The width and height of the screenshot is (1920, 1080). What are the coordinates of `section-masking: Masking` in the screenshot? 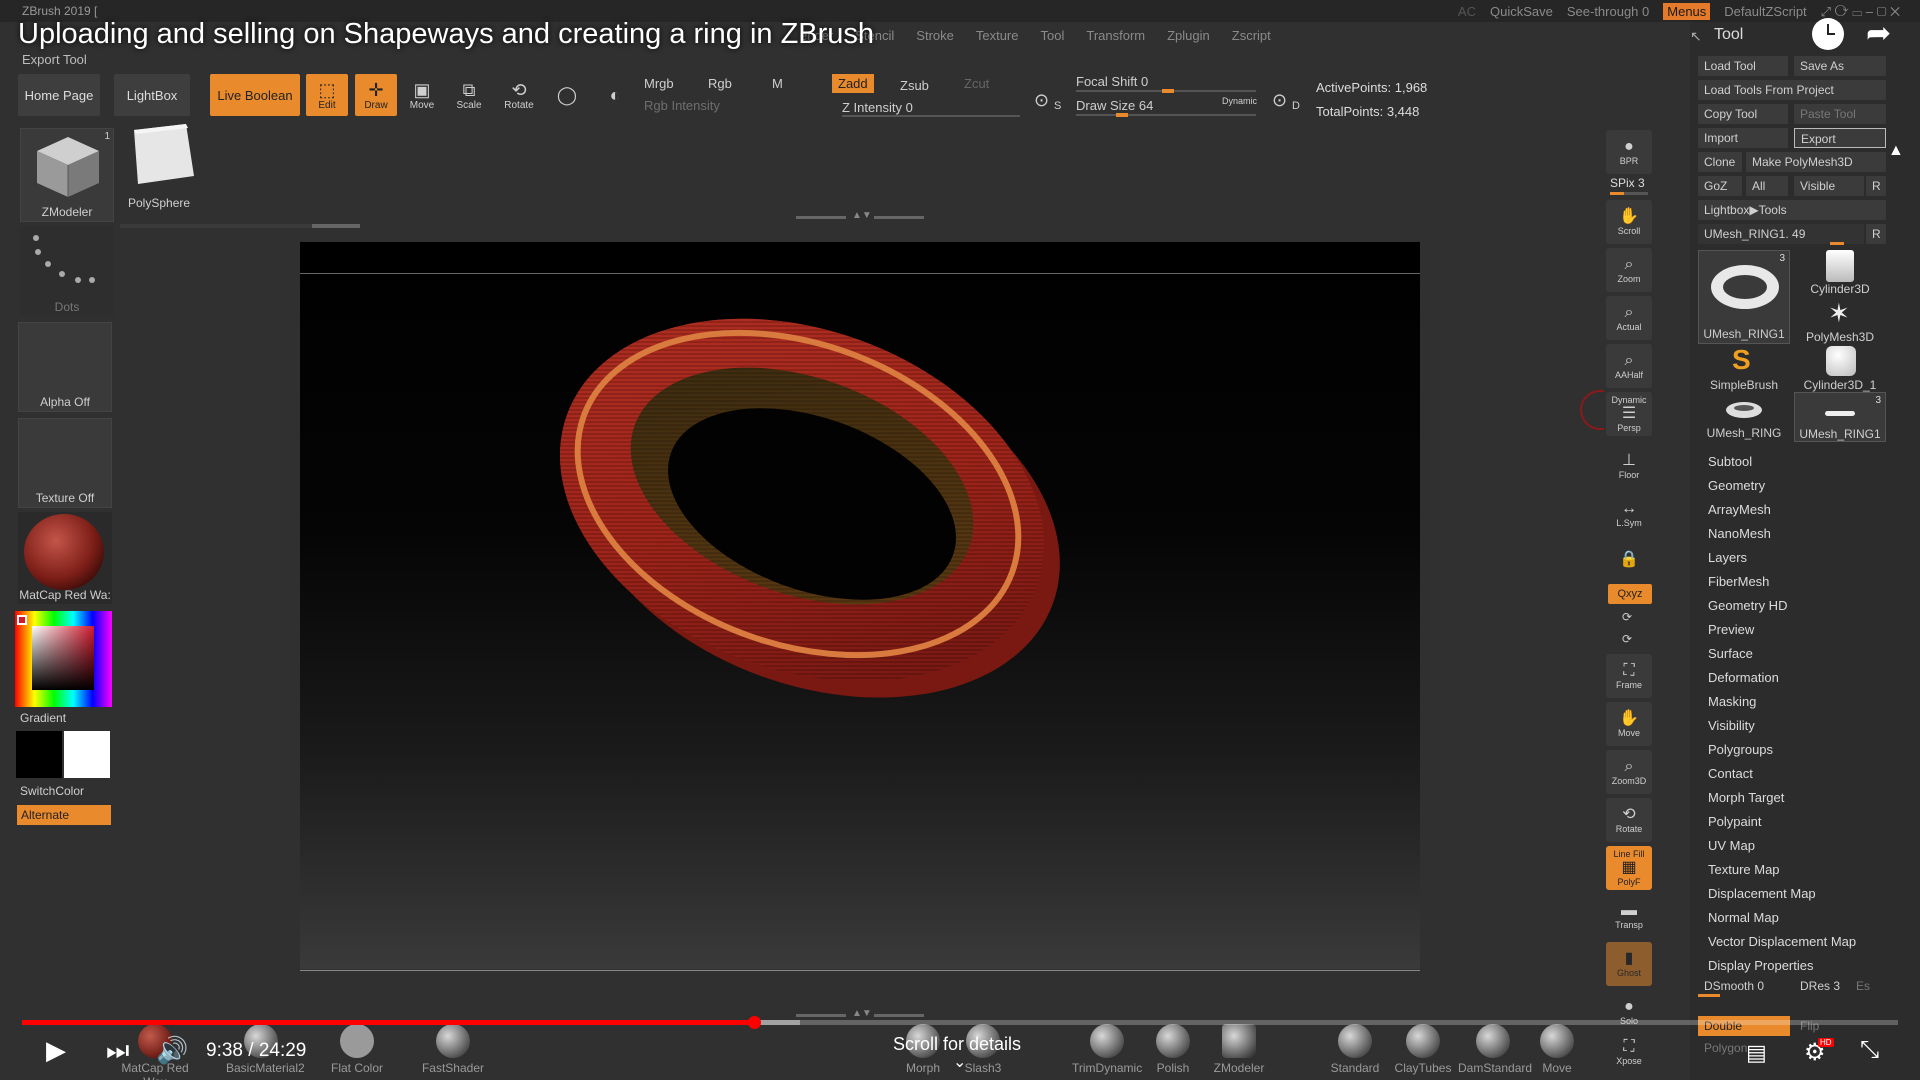 It's located at (1782, 702).